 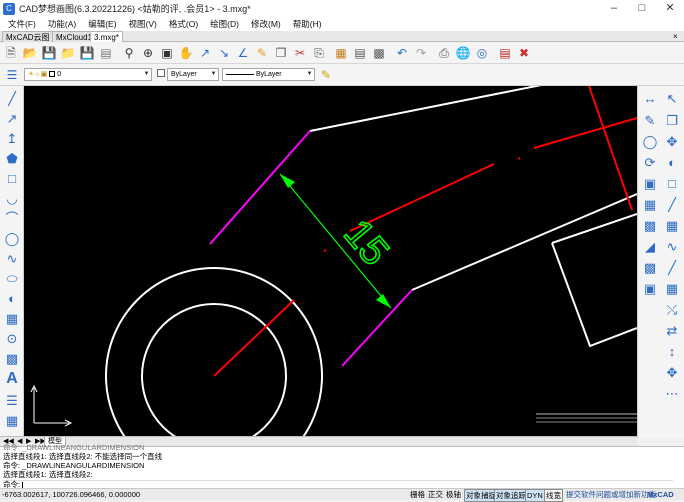 What do you see at coordinates (12, 421) in the screenshot?
I see `table-icon: ▦` at bounding box center [12, 421].